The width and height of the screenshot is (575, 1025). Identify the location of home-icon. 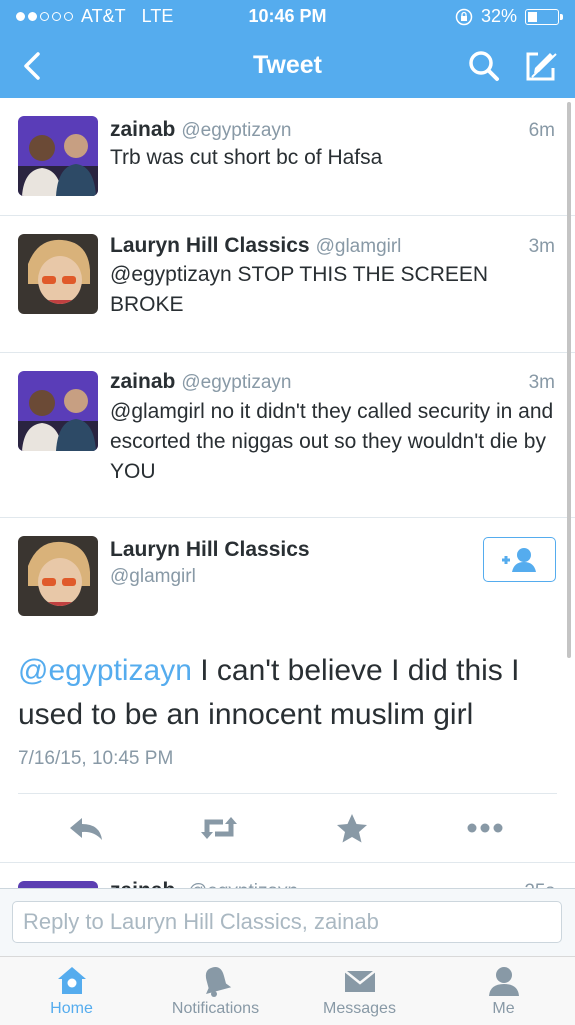
(71, 980).